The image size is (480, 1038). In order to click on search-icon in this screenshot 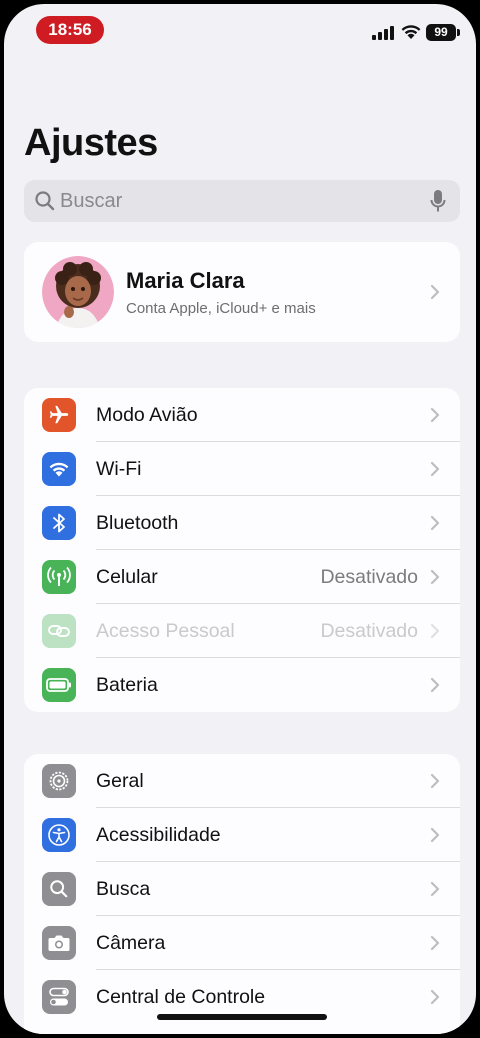, I will do `click(59, 889)`.